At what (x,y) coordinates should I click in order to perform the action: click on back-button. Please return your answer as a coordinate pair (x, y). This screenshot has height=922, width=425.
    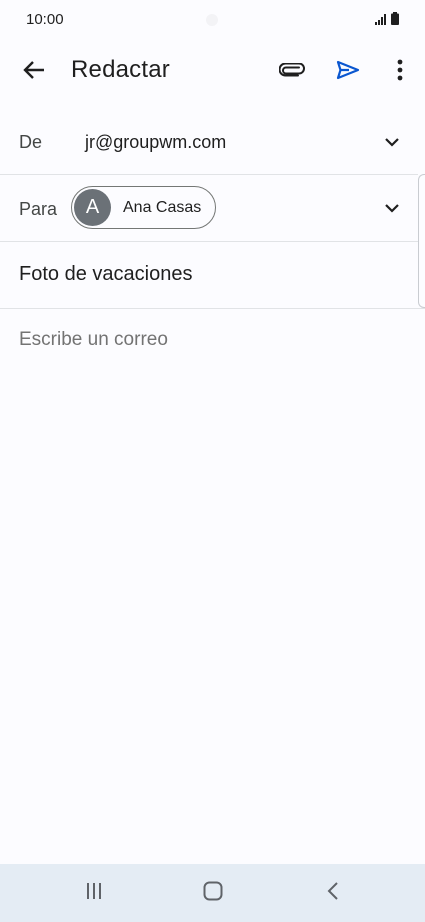
    Looking at the image, I should click on (34, 72).